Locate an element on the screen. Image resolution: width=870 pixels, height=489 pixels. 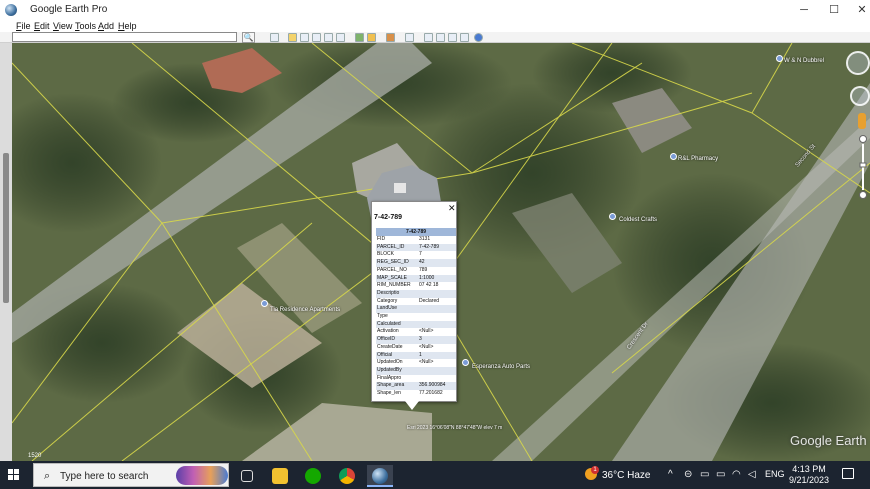
search-button: 🔍 is located at coordinates (248, 37).